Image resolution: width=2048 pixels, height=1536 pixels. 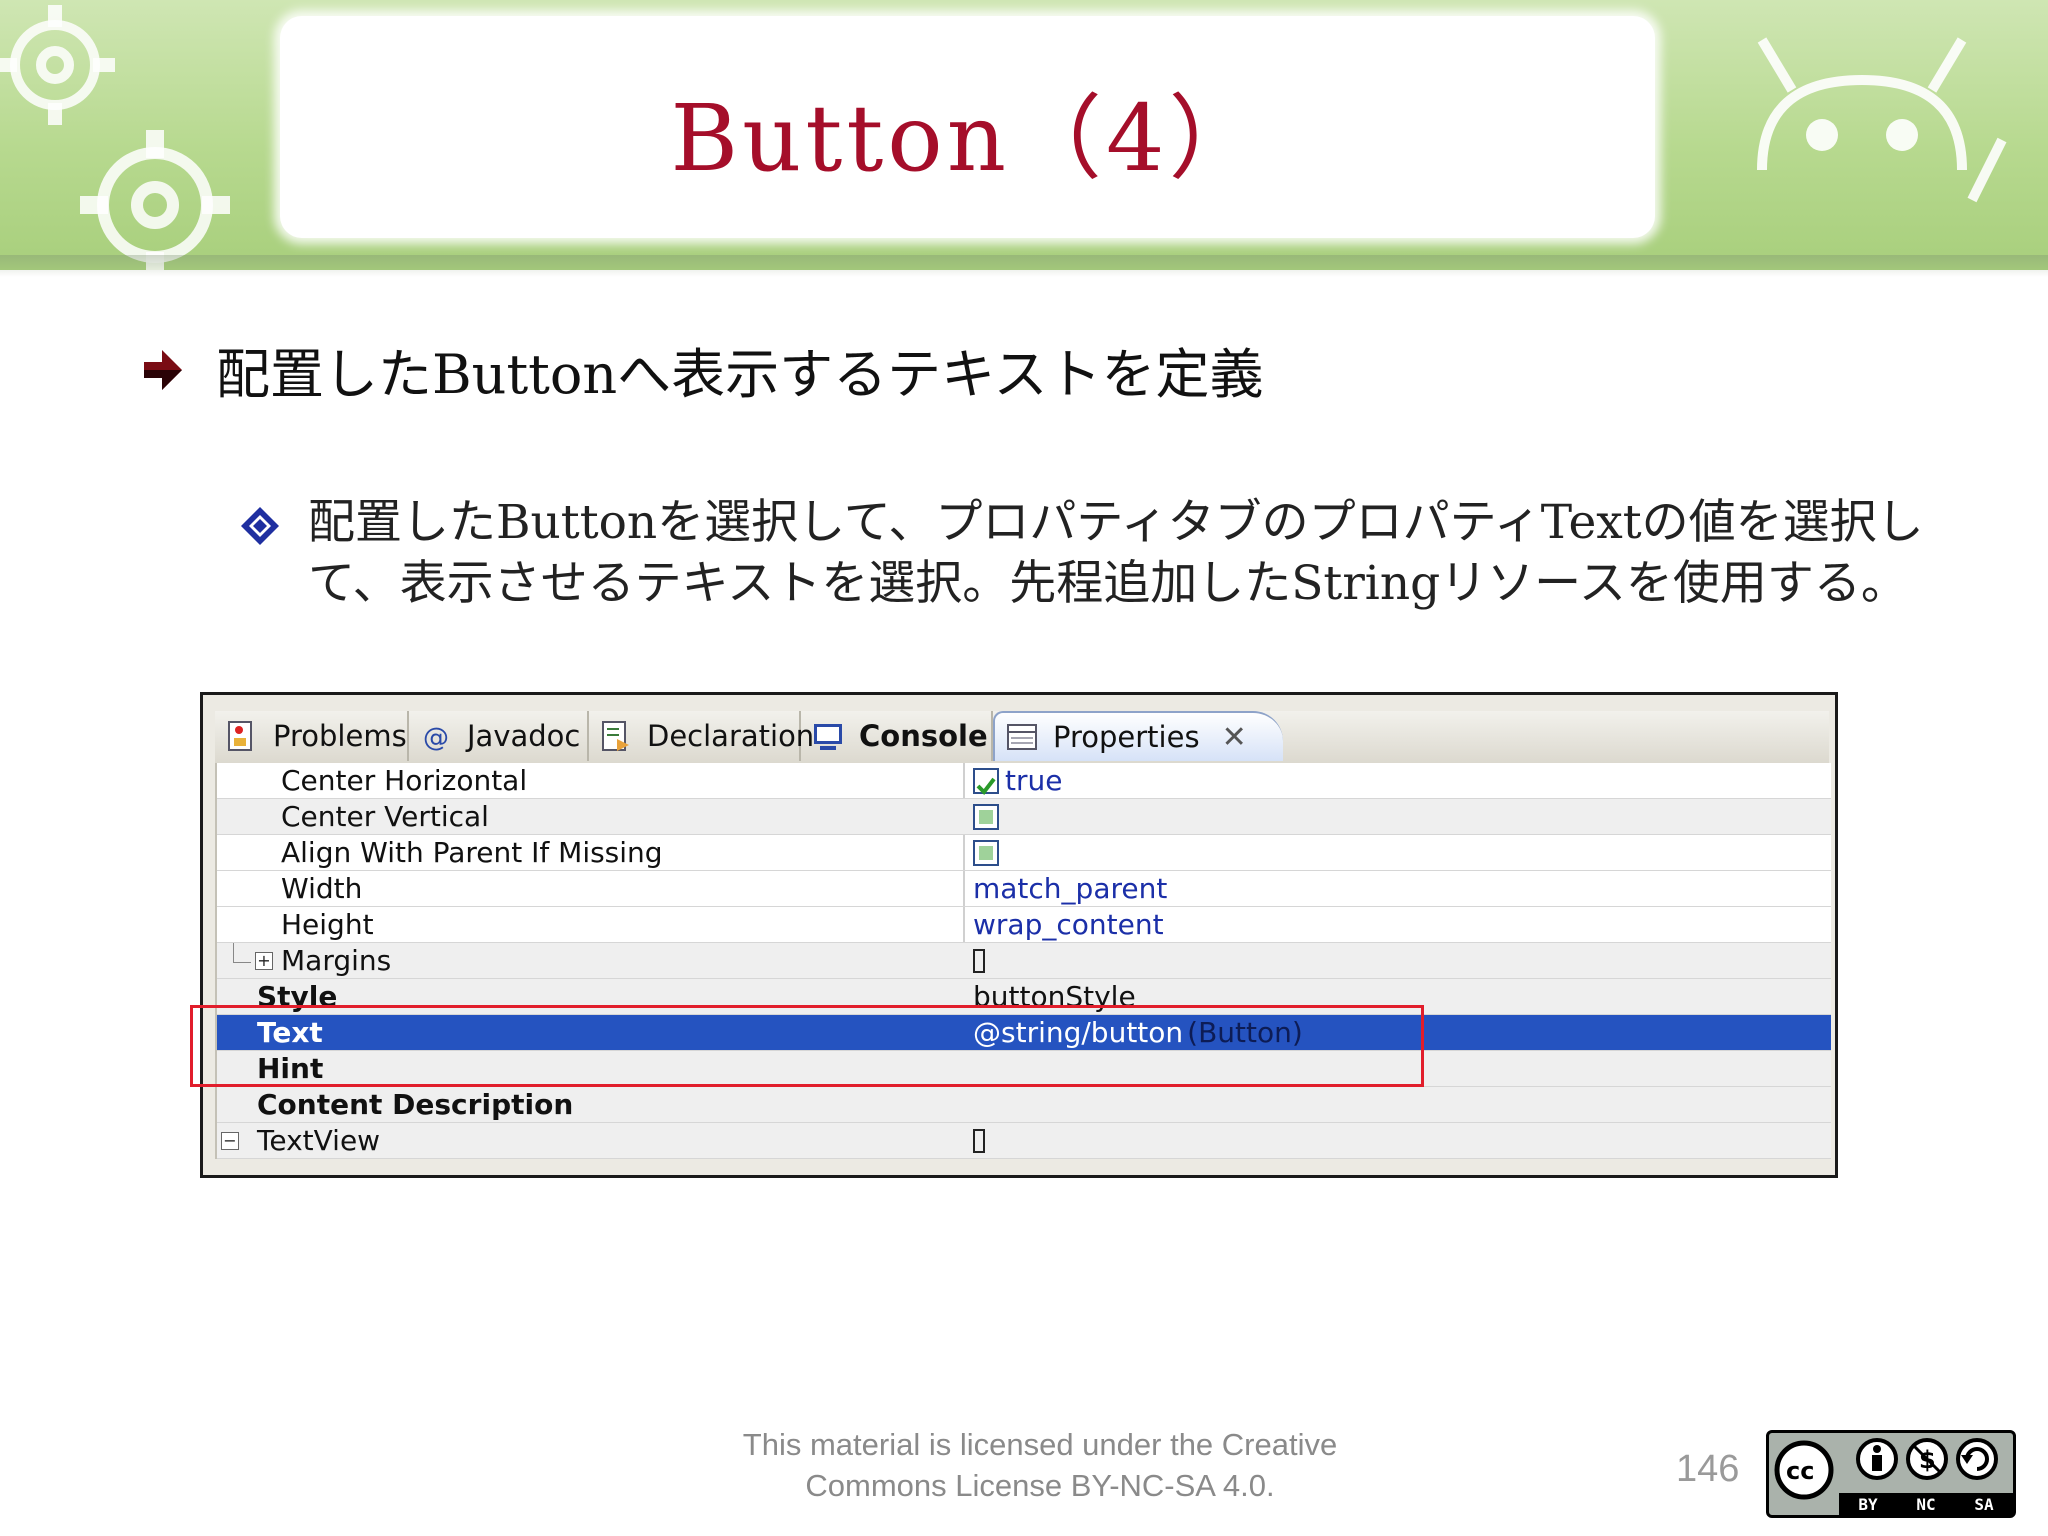 I want to click on property-row: Align With Parent If Missing, so click(x=1024, y=853).